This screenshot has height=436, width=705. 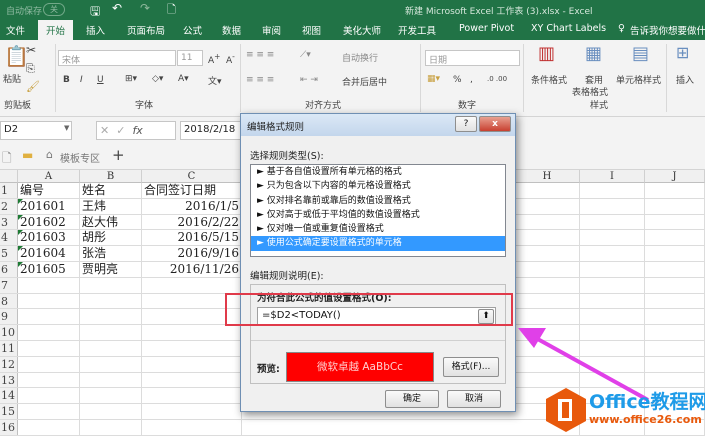 I want to click on watermark-logo: Office教程网 www.office26.com, so click(x=625, y=410).